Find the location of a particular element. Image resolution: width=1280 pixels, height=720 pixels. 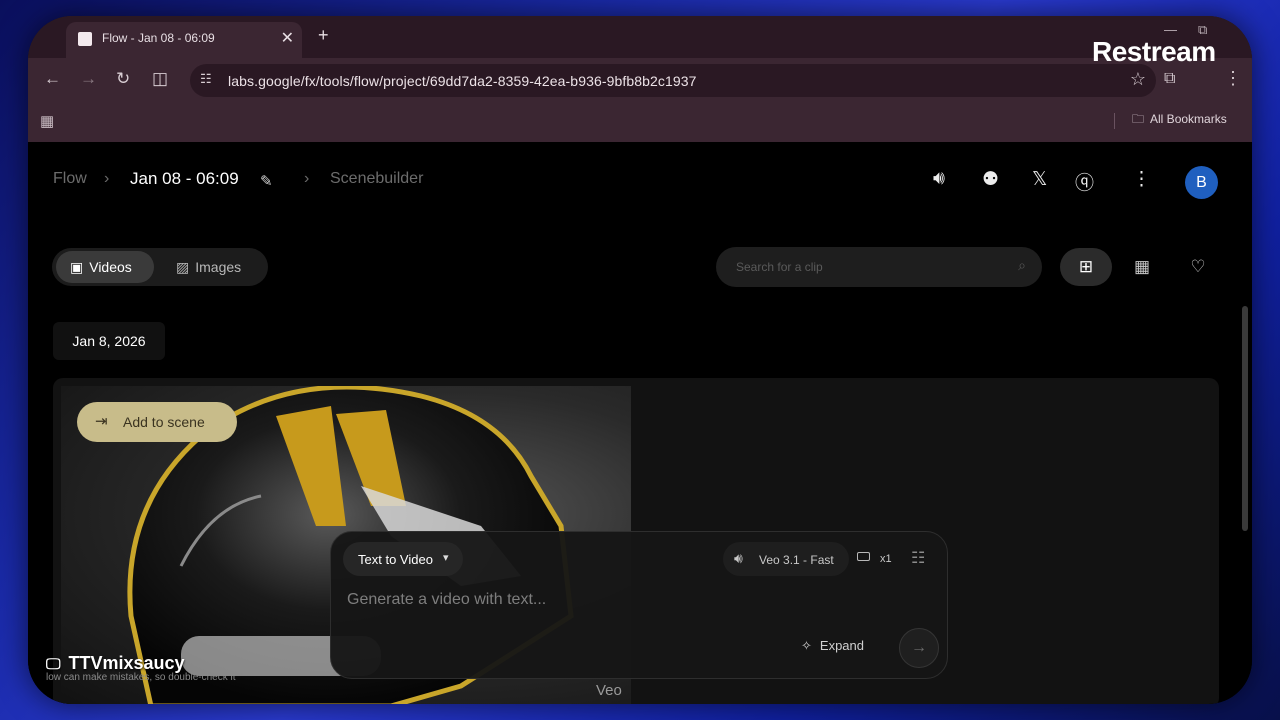

browser-tab: Flow - Jan 08 - 06:09 ✕ is located at coordinates (184, 40).